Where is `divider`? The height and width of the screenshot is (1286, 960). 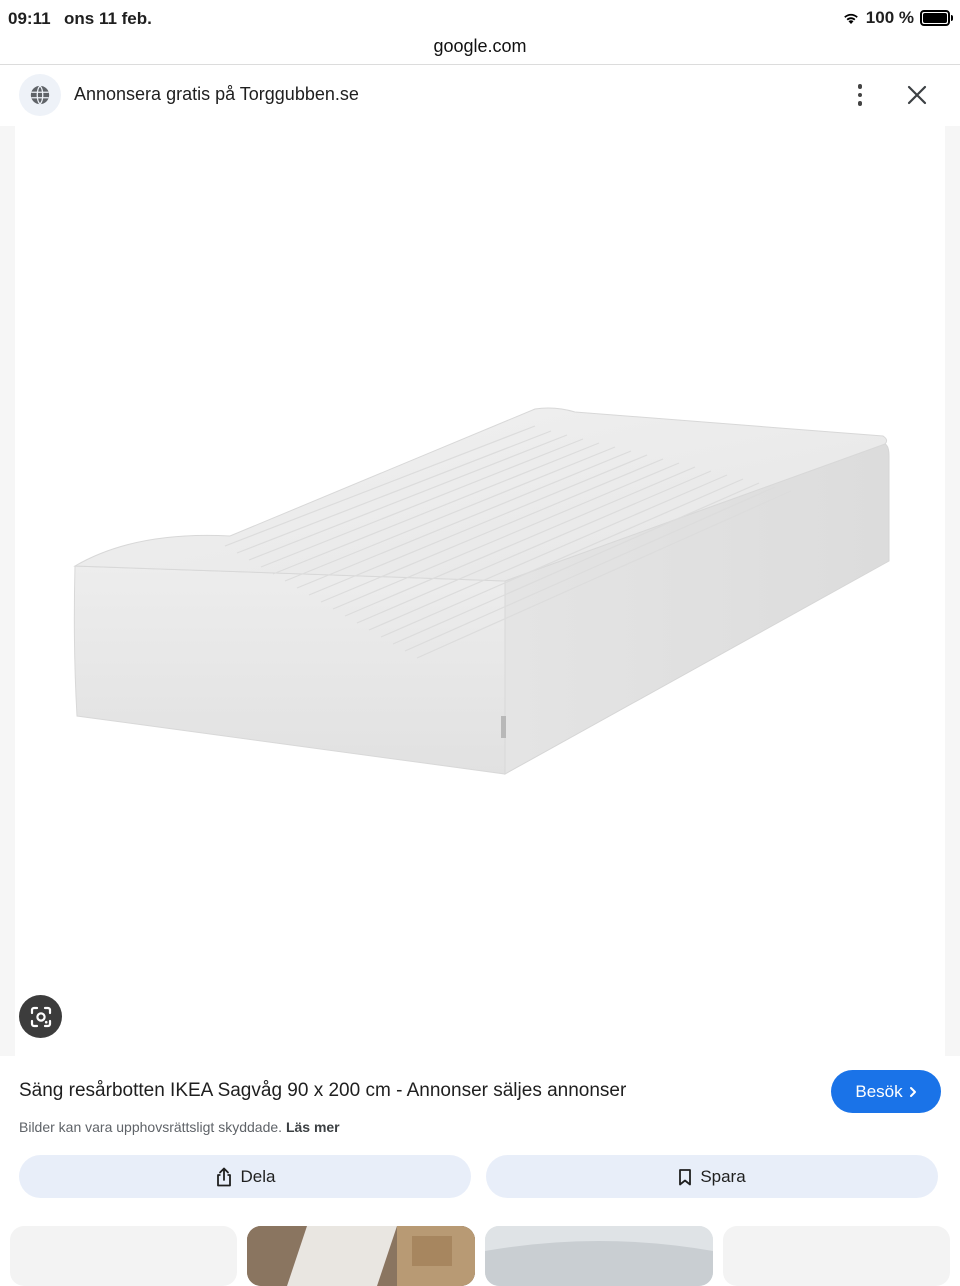
divider is located at coordinates (480, 64).